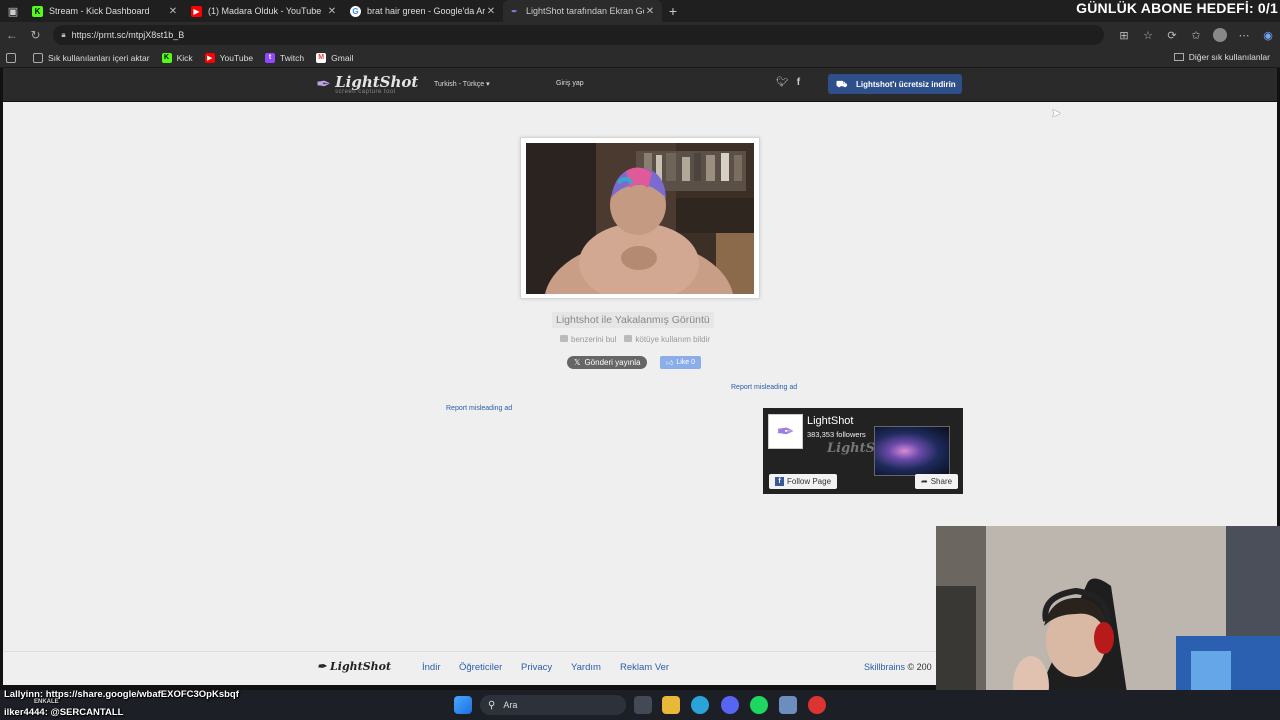 The image size is (1280, 720). I want to click on spotify-icon, so click(759, 705).